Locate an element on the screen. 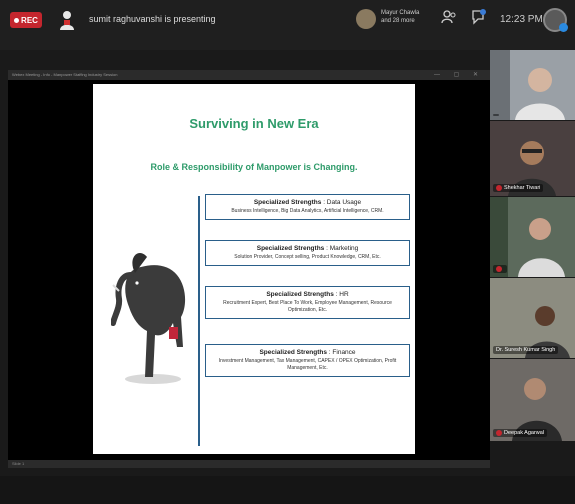 The width and height of the screenshot is (575, 504). attendee-avatar is located at coordinates (366, 19).